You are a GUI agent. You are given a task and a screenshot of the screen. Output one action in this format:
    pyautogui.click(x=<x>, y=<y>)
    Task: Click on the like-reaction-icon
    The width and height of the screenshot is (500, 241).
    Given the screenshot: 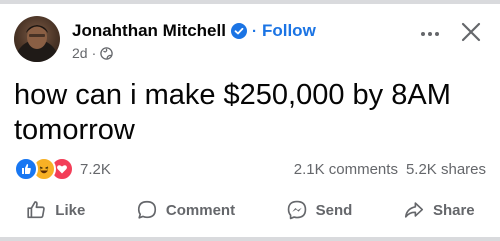 What is the action you would take?
    pyautogui.click(x=26, y=169)
    